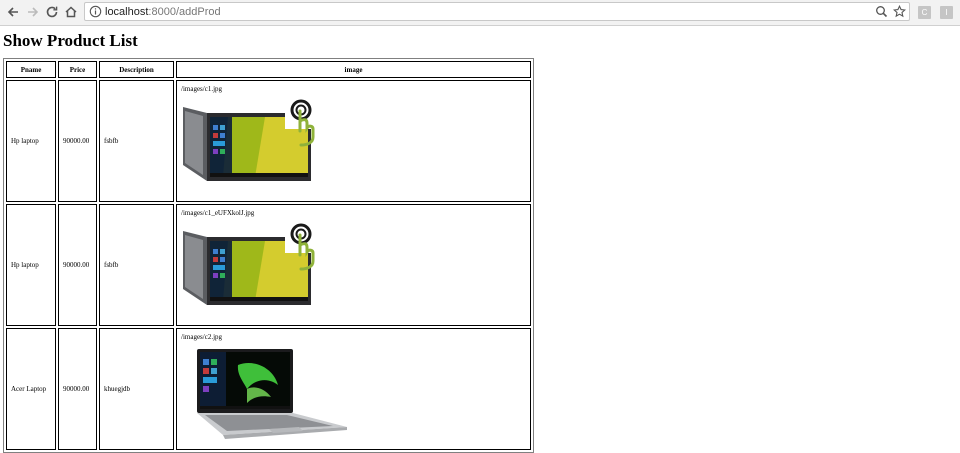 This screenshot has width=960, height=453. I want to click on browser-toolbar: localhost:8000/addProd C I, so click(480, 13).